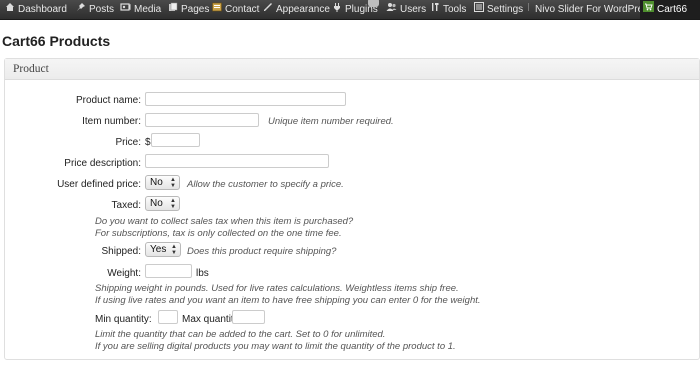 The width and height of the screenshot is (700, 367). What do you see at coordinates (435, 9) in the screenshot?
I see `tools-icon` at bounding box center [435, 9].